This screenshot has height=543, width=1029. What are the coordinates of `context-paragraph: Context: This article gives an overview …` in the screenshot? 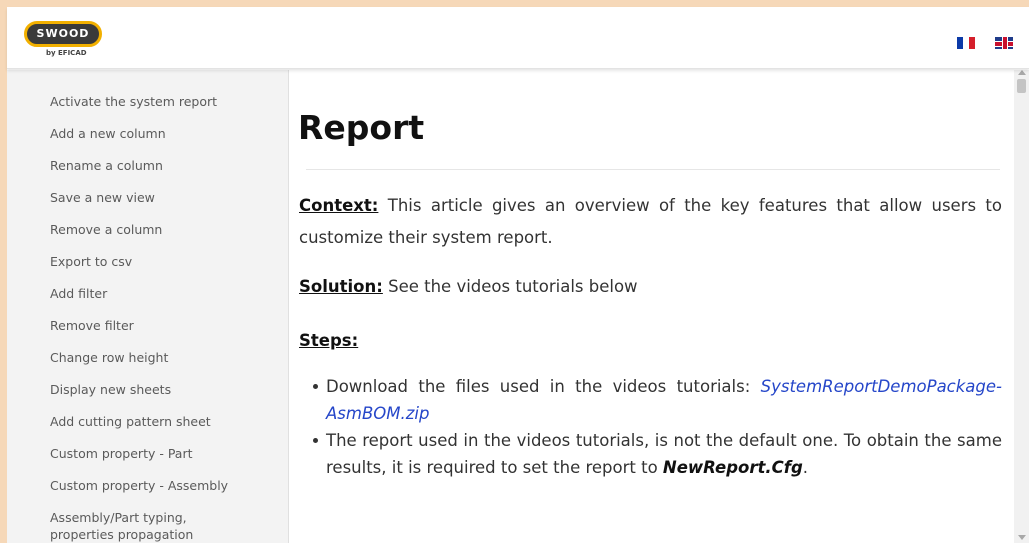 It's located at (650, 222).